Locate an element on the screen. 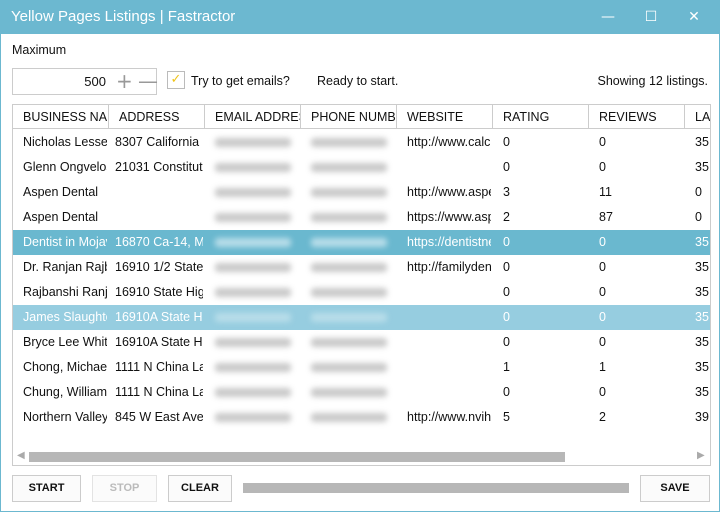 The image size is (720, 512). progress-bar is located at coordinates (436, 488).